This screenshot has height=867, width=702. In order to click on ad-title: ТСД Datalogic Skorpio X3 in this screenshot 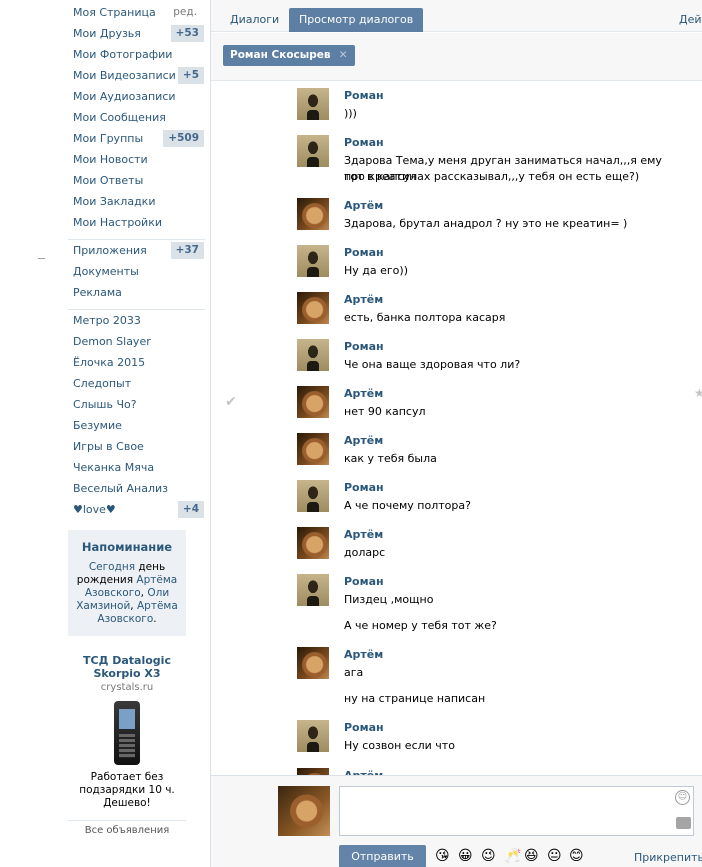, I will do `click(127, 667)`.